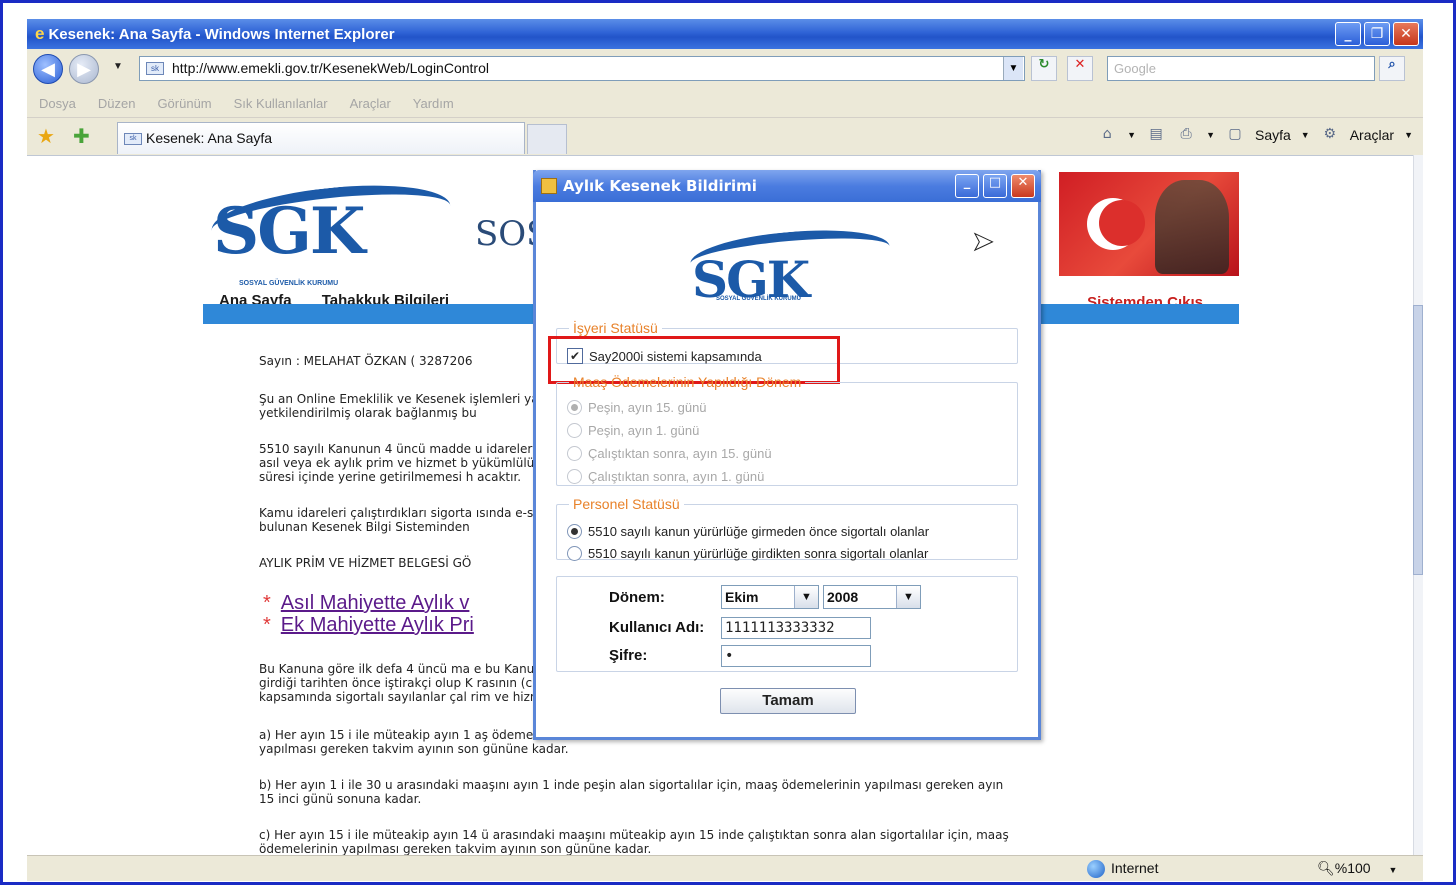  Describe the element at coordinates (1192, 227) in the screenshot. I see `portrait-image` at that location.